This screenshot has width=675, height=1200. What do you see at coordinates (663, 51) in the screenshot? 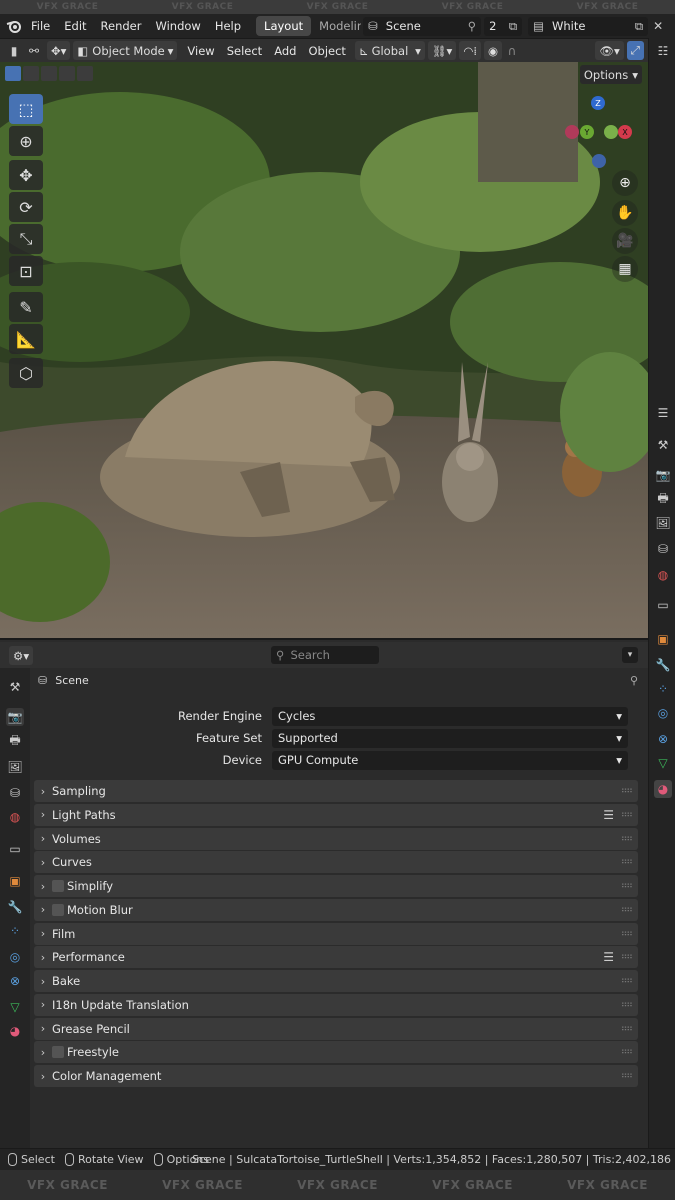
I see `outliner-icon: ☷` at bounding box center [663, 51].